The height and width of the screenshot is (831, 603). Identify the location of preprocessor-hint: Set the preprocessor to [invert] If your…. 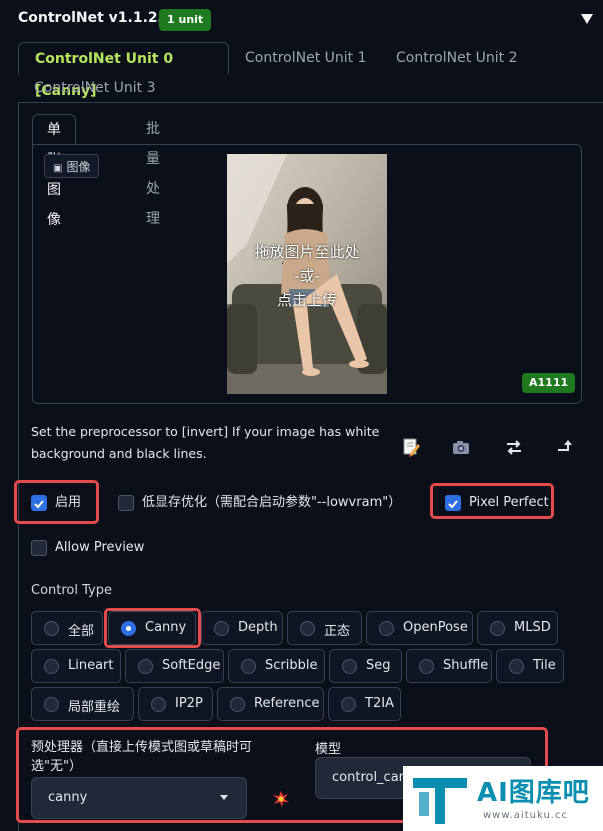
(205, 442).